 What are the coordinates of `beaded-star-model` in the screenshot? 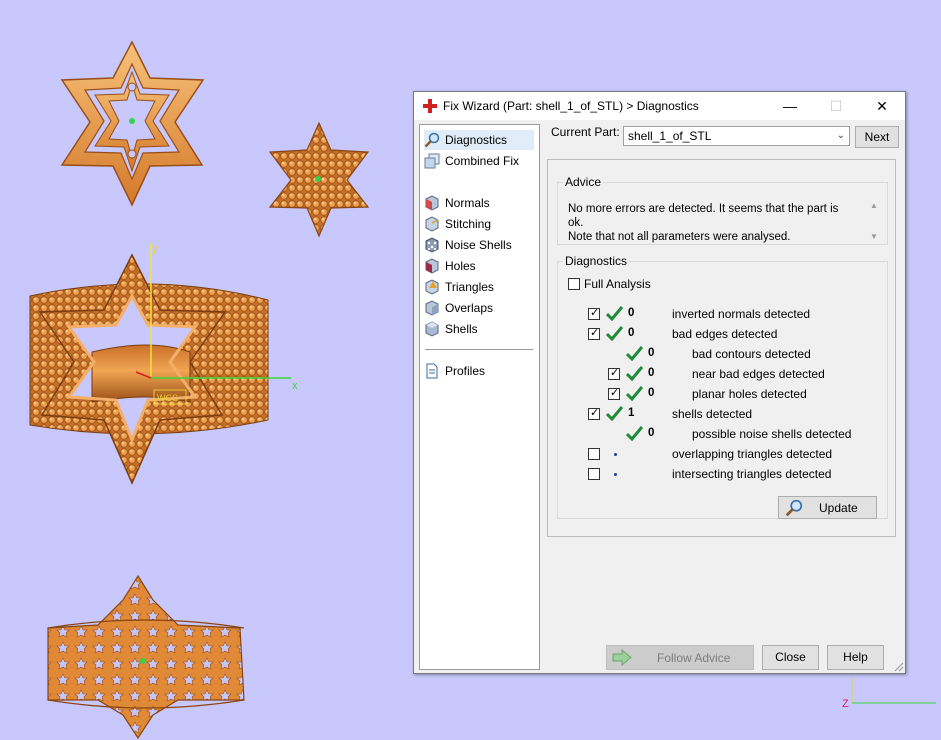 It's located at (319, 179).